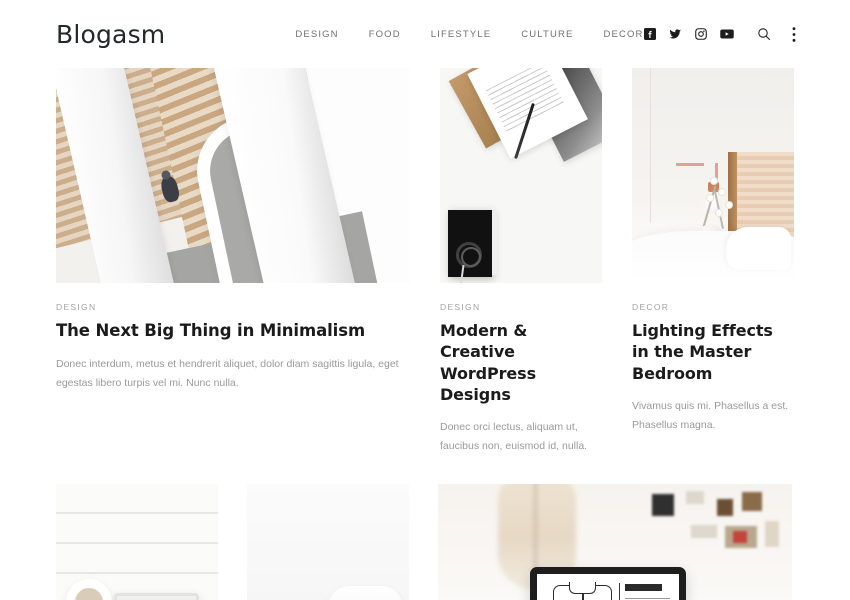 The width and height of the screenshot is (850, 600). Describe the element at coordinates (547, 34) in the screenshot. I see `nav-item-culture: CULTURE` at that location.